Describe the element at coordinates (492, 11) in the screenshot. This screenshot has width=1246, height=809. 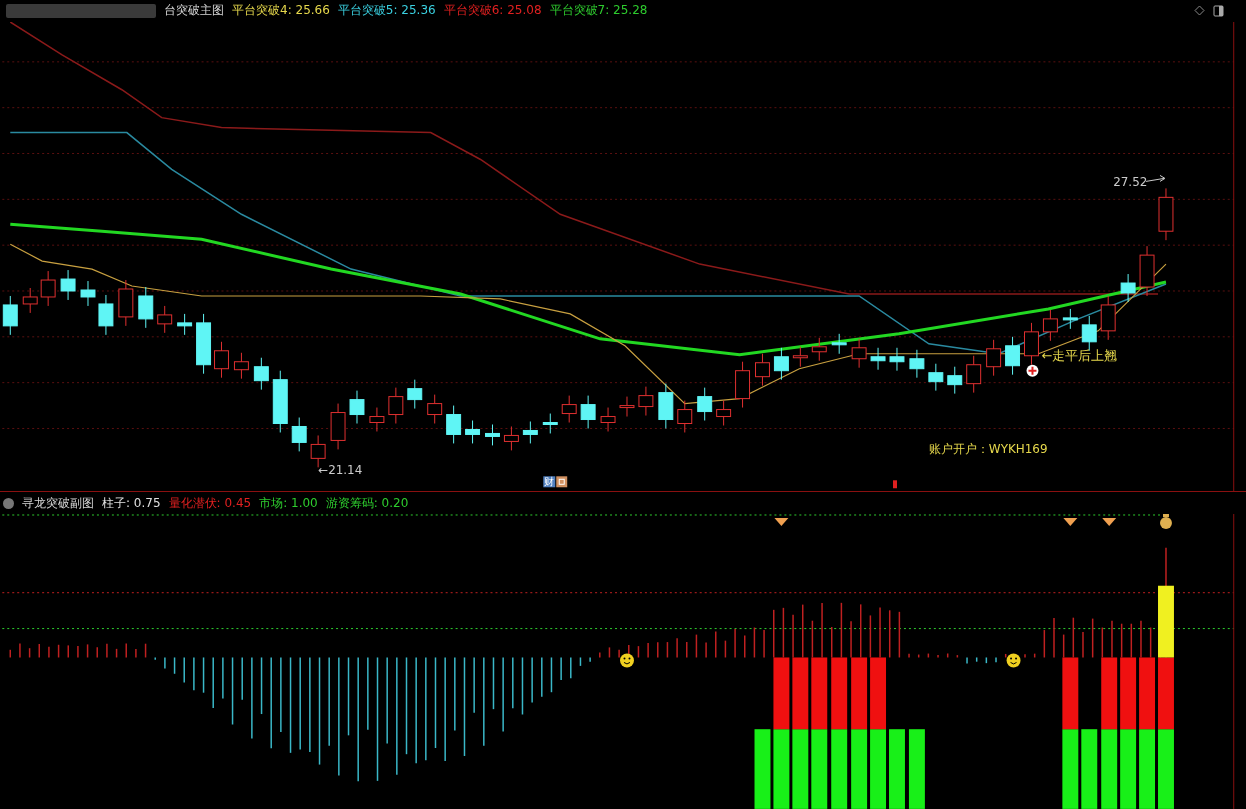
I see `legend-value: 平台突破6: 25.08` at that location.